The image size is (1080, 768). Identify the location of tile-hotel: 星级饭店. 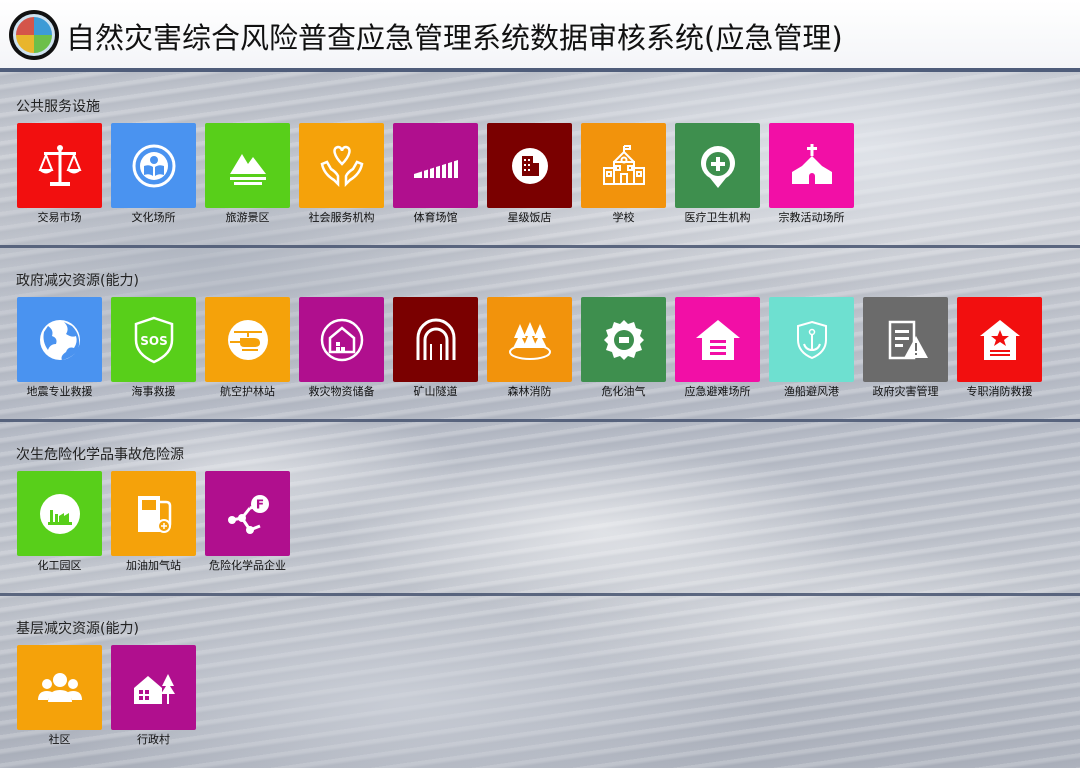
(529, 173).